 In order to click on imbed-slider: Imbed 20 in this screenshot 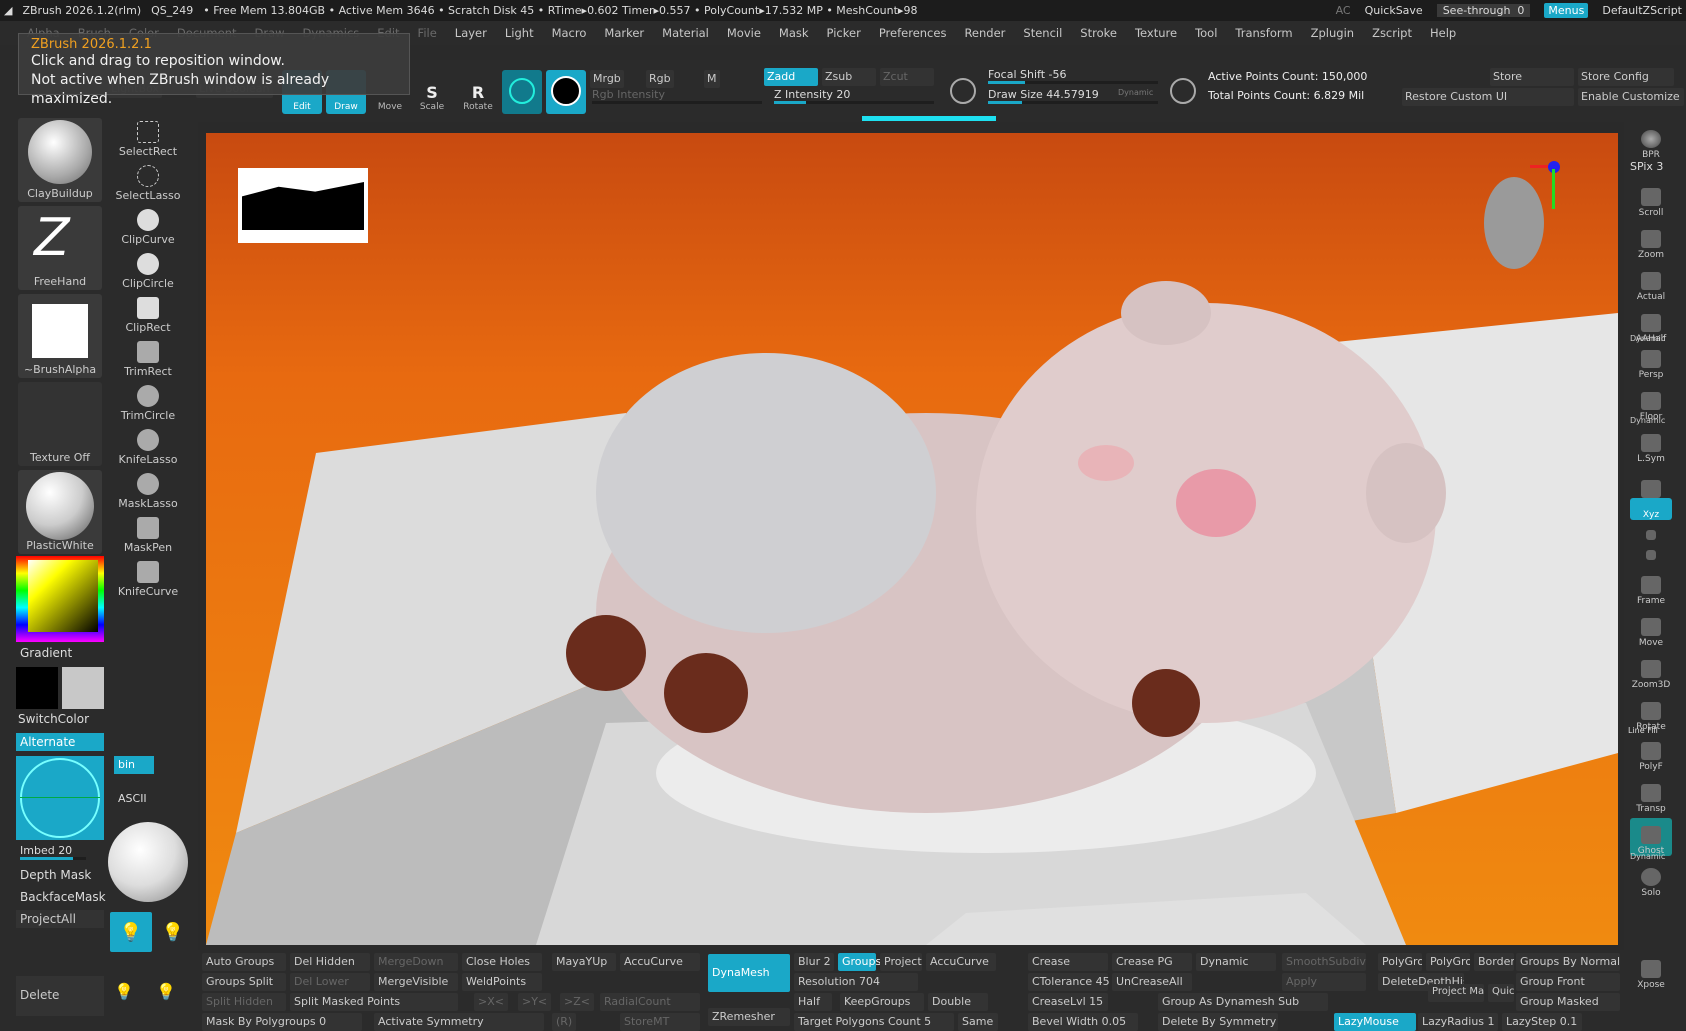, I will do `click(53, 852)`.